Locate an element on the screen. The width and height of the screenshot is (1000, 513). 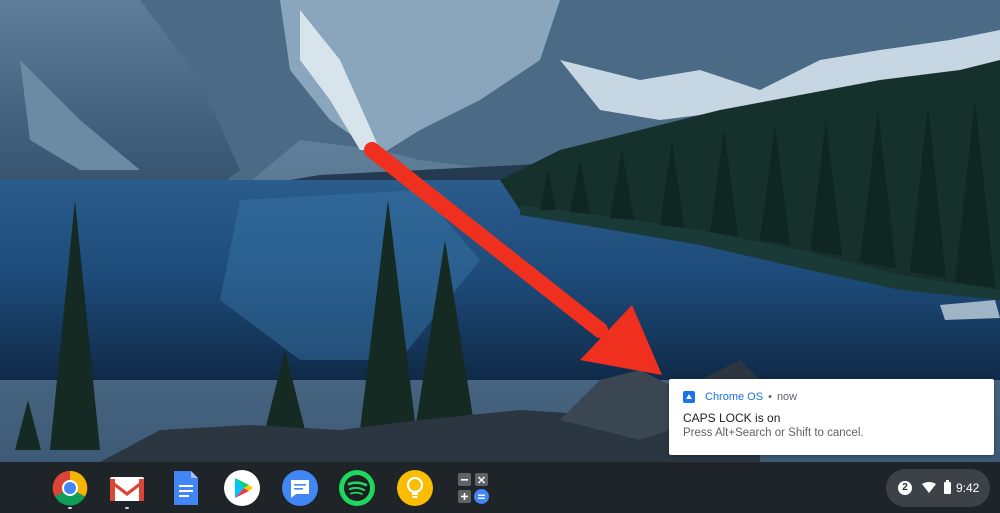
shelf-app-docs is located at coordinates (185, 488).